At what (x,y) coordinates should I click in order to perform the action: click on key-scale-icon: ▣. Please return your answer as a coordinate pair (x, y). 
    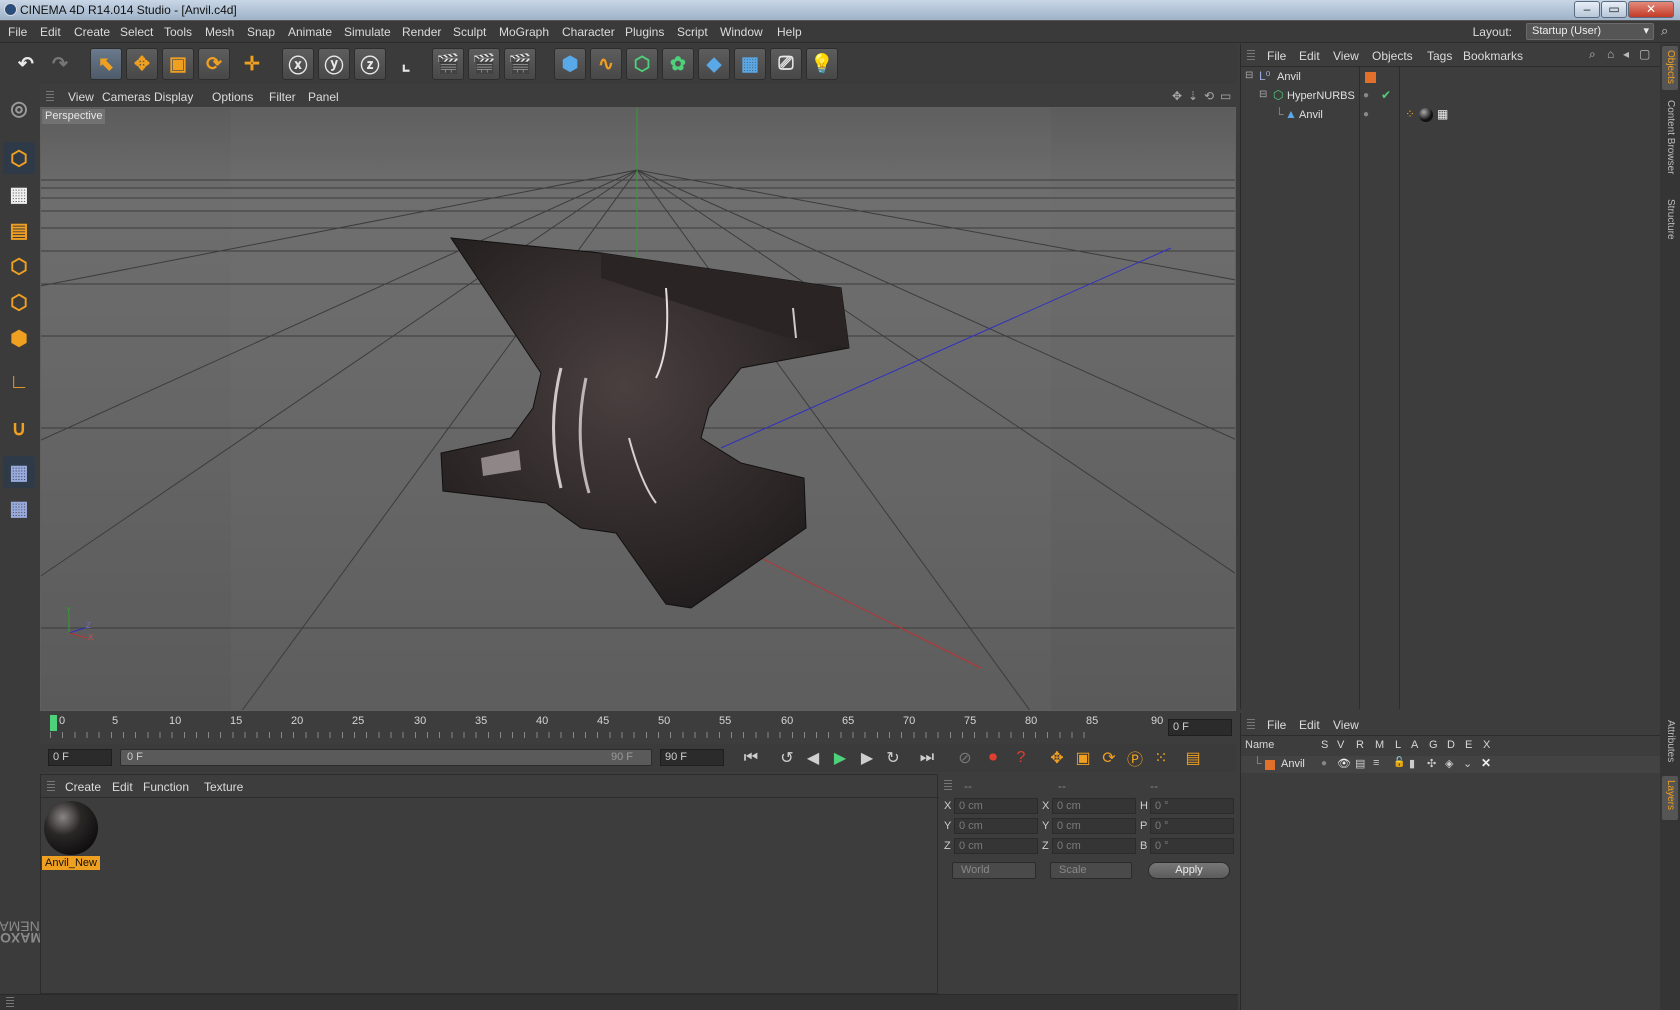
    Looking at the image, I should click on (1083, 758).